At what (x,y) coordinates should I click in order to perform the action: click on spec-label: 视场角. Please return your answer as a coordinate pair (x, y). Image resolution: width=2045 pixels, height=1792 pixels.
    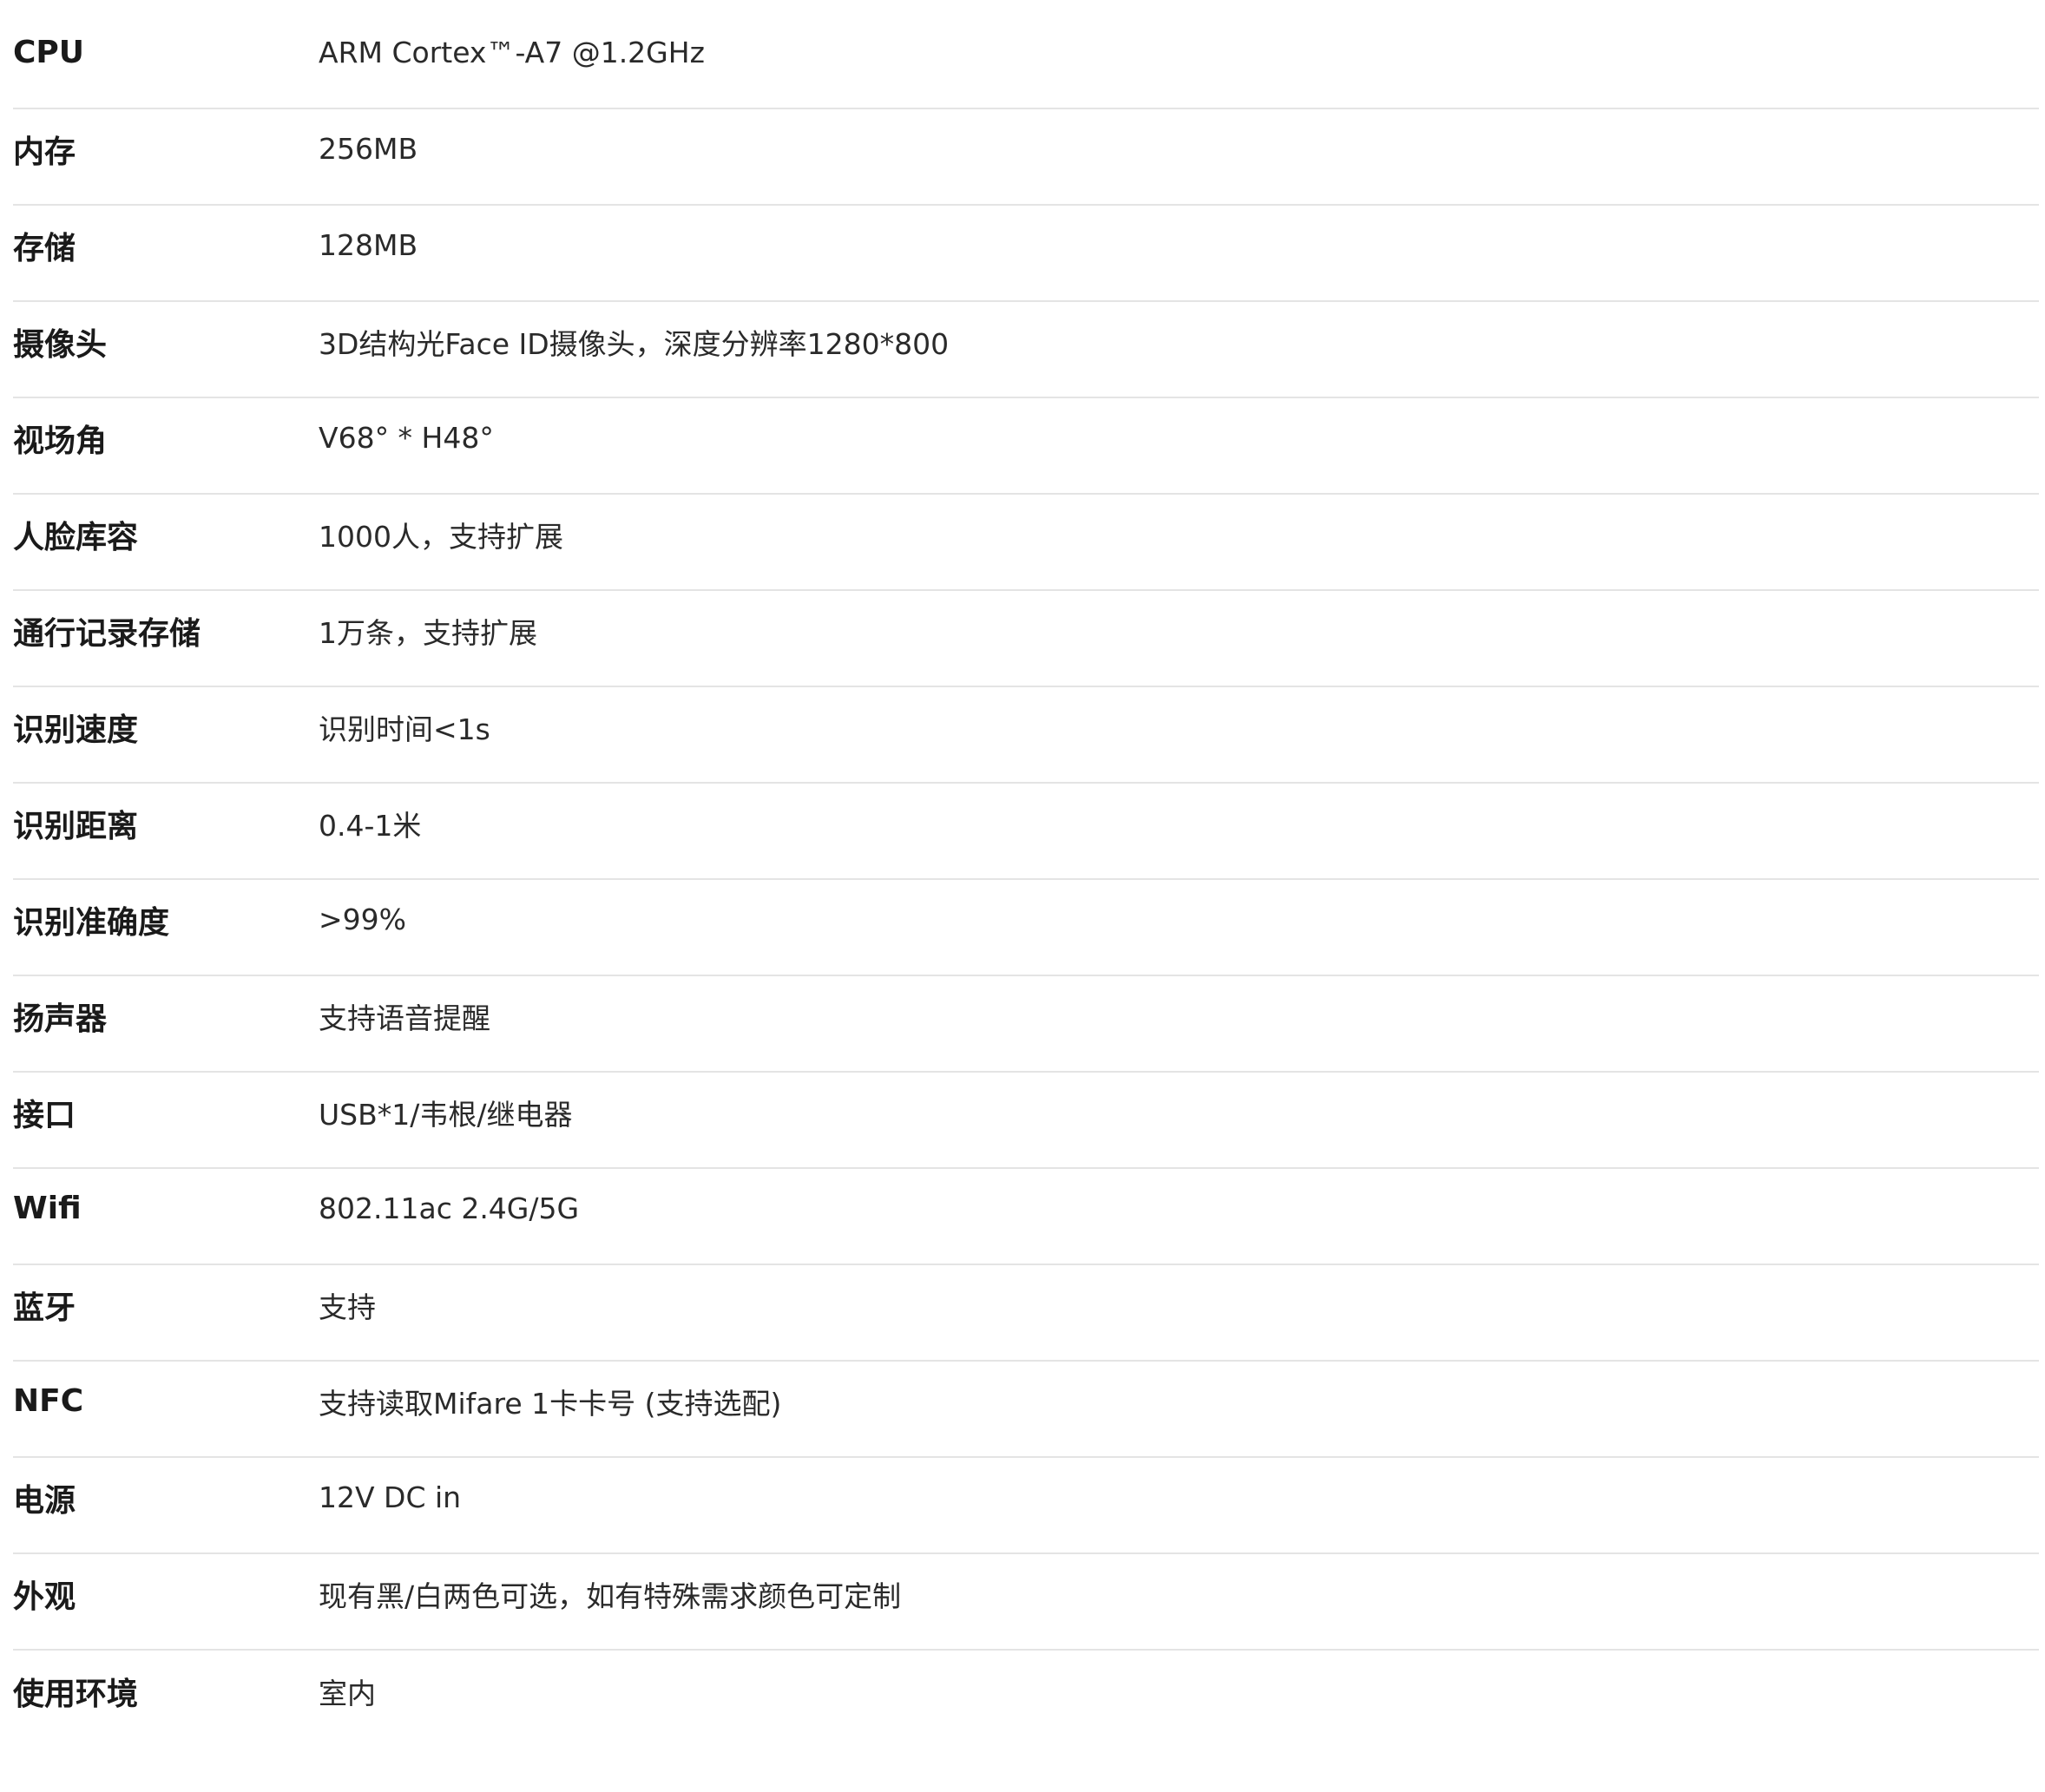
    Looking at the image, I should click on (60, 441).